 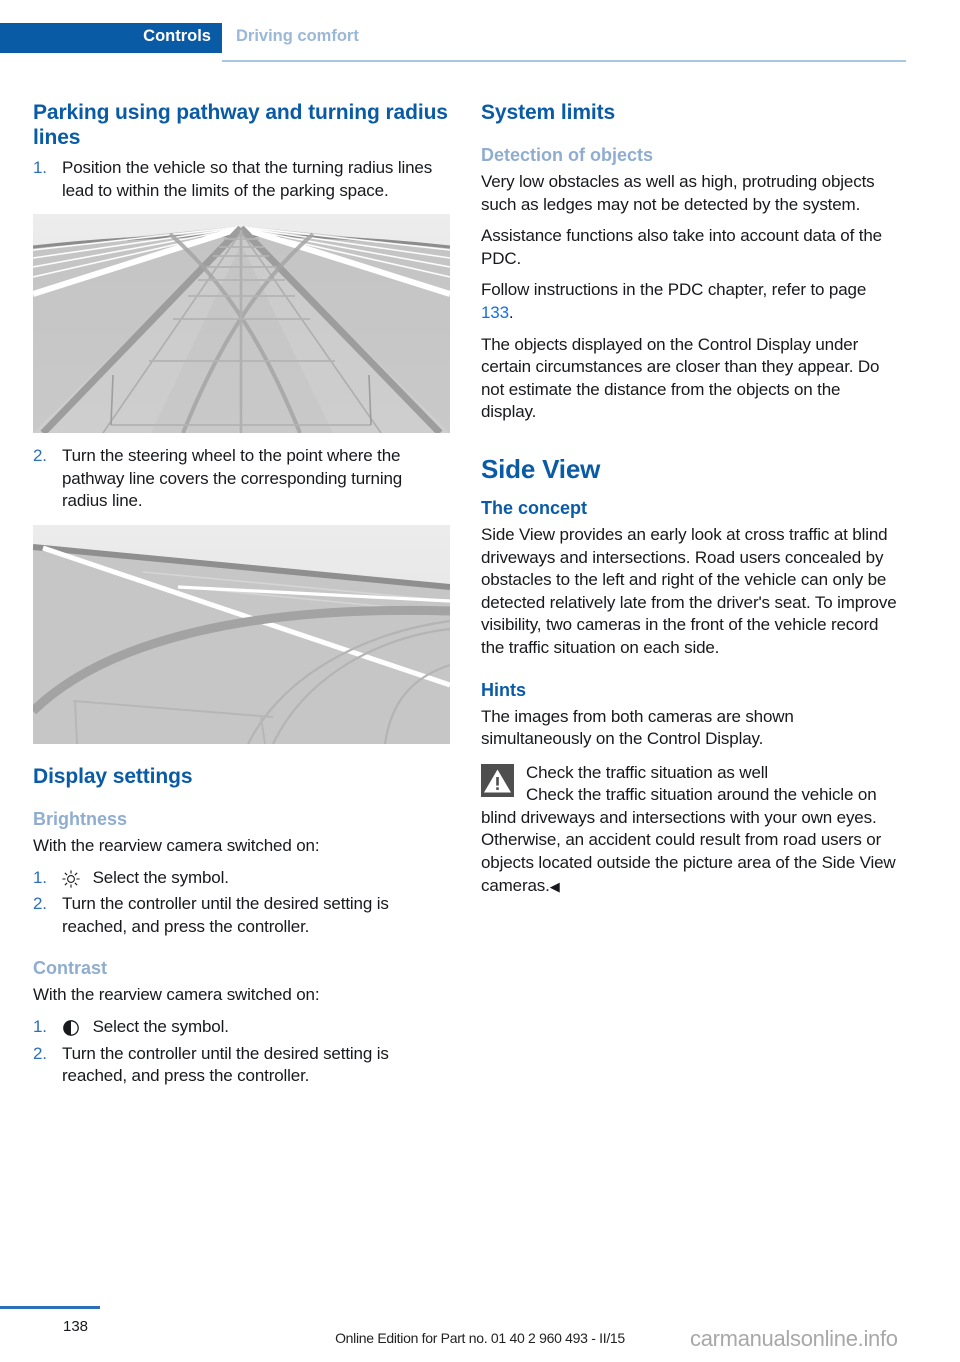 What do you see at coordinates (564, 61) in the screenshot?
I see `header-divider` at bounding box center [564, 61].